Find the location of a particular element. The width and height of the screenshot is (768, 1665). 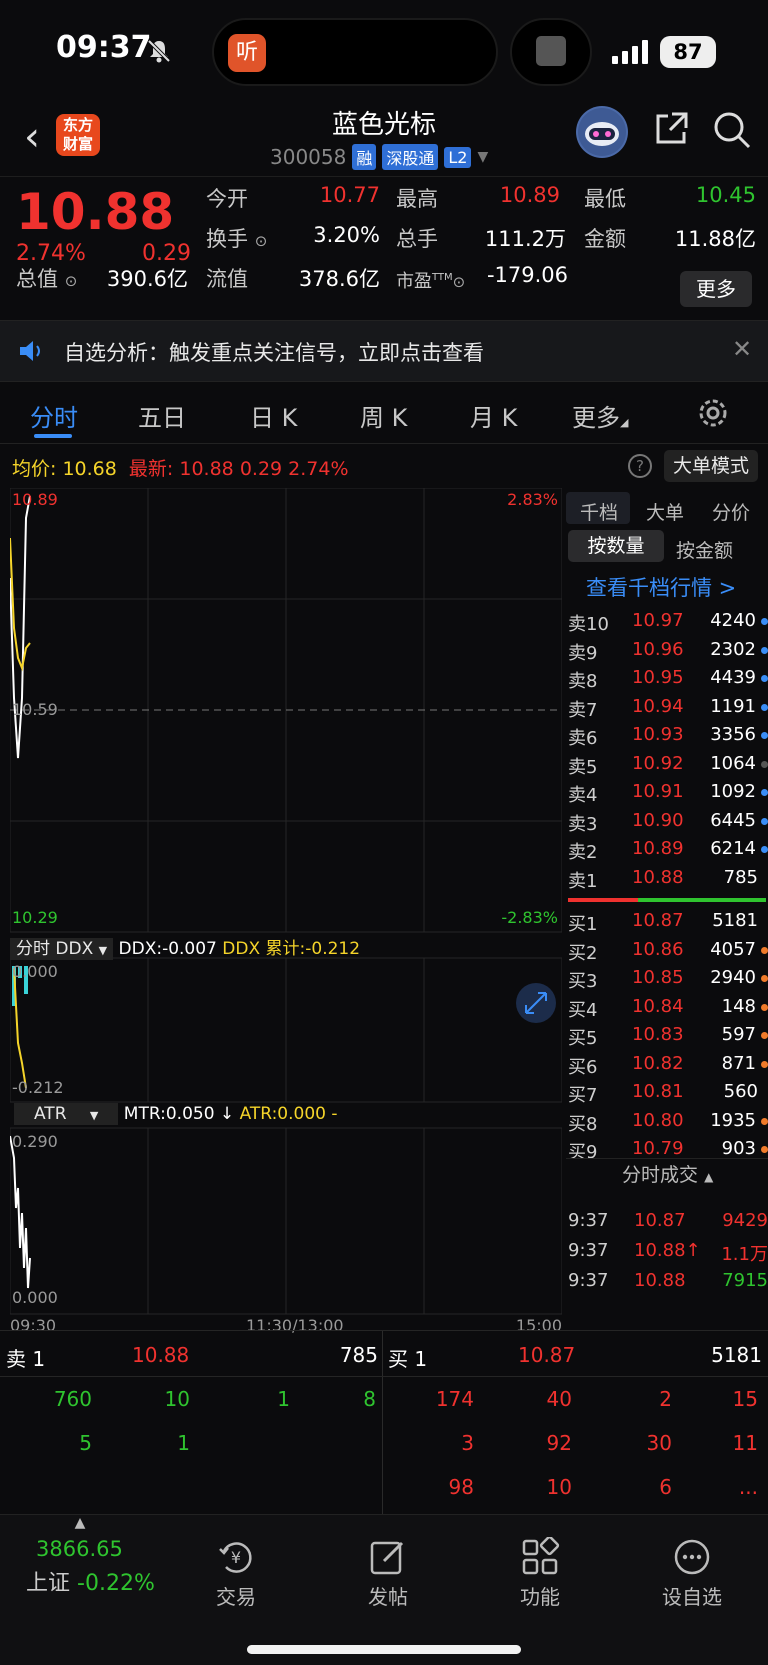

bid-label: 买2 is located at coordinates (583, 953).